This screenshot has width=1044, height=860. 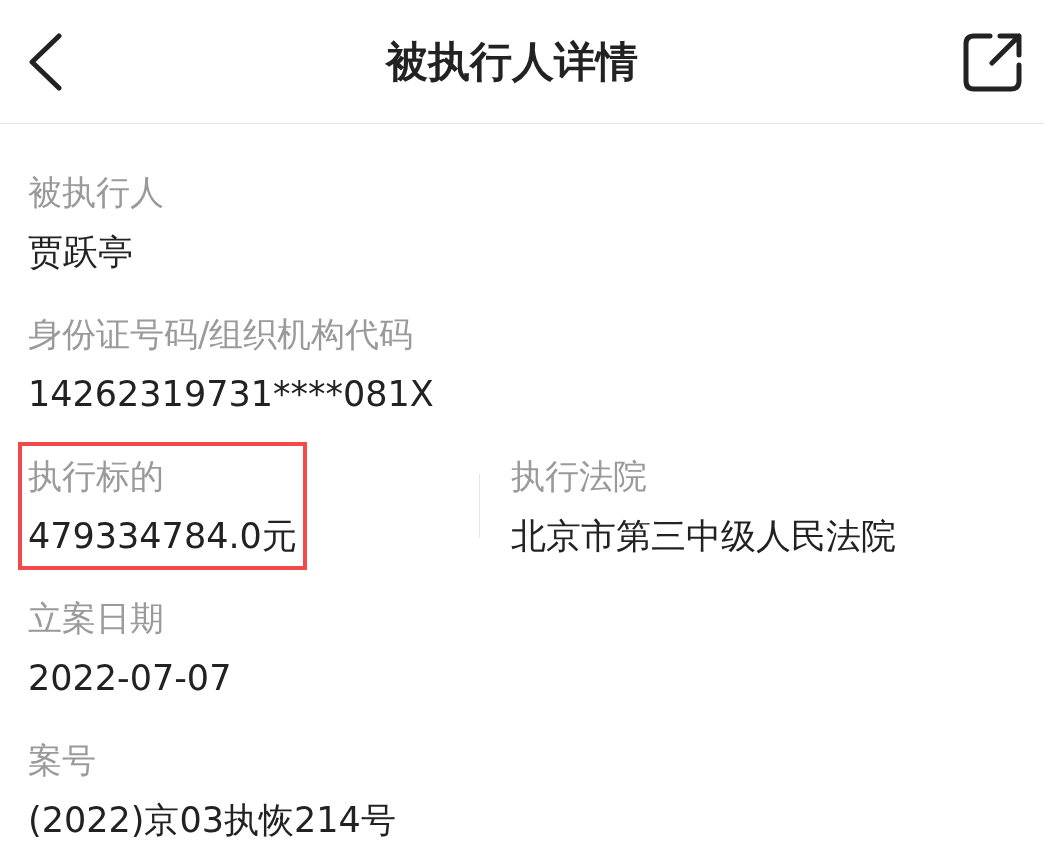 What do you see at coordinates (703, 536) in the screenshot?
I see `field-value: 北京市第三中级人民法院` at bounding box center [703, 536].